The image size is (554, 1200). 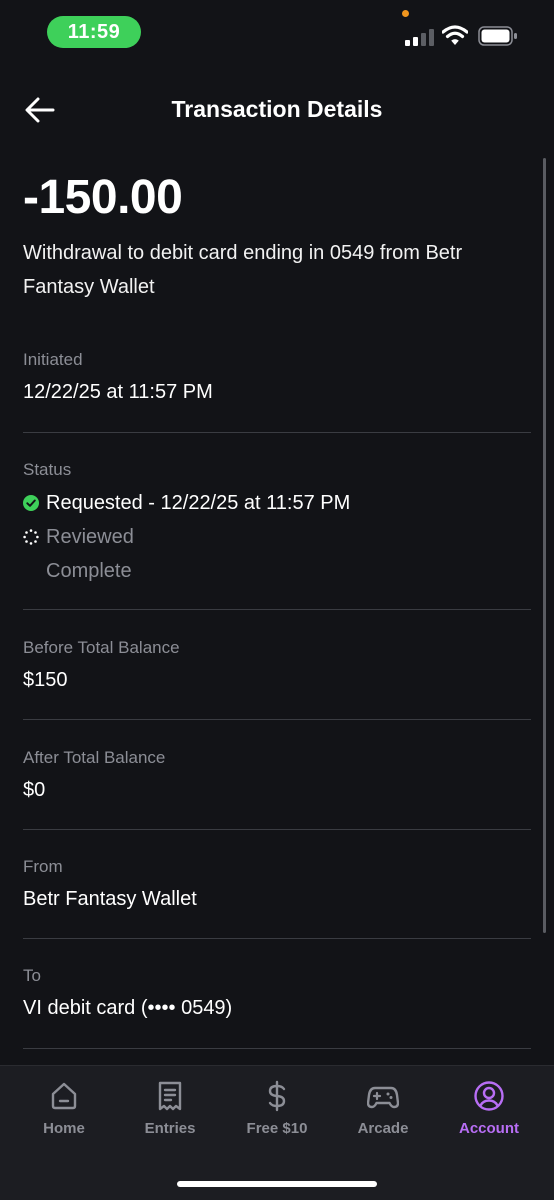 What do you see at coordinates (34, 790) in the screenshot?
I see `after-balance-value: $0` at bounding box center [34, 790].